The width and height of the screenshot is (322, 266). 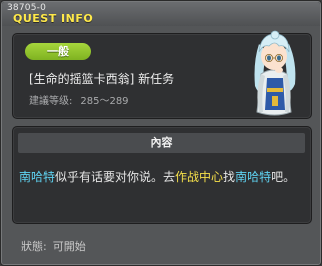 What do you see at coordinates (104, 101) in the screenshot?
I see `level-range: 285～289` at bounding box center [104, 101].